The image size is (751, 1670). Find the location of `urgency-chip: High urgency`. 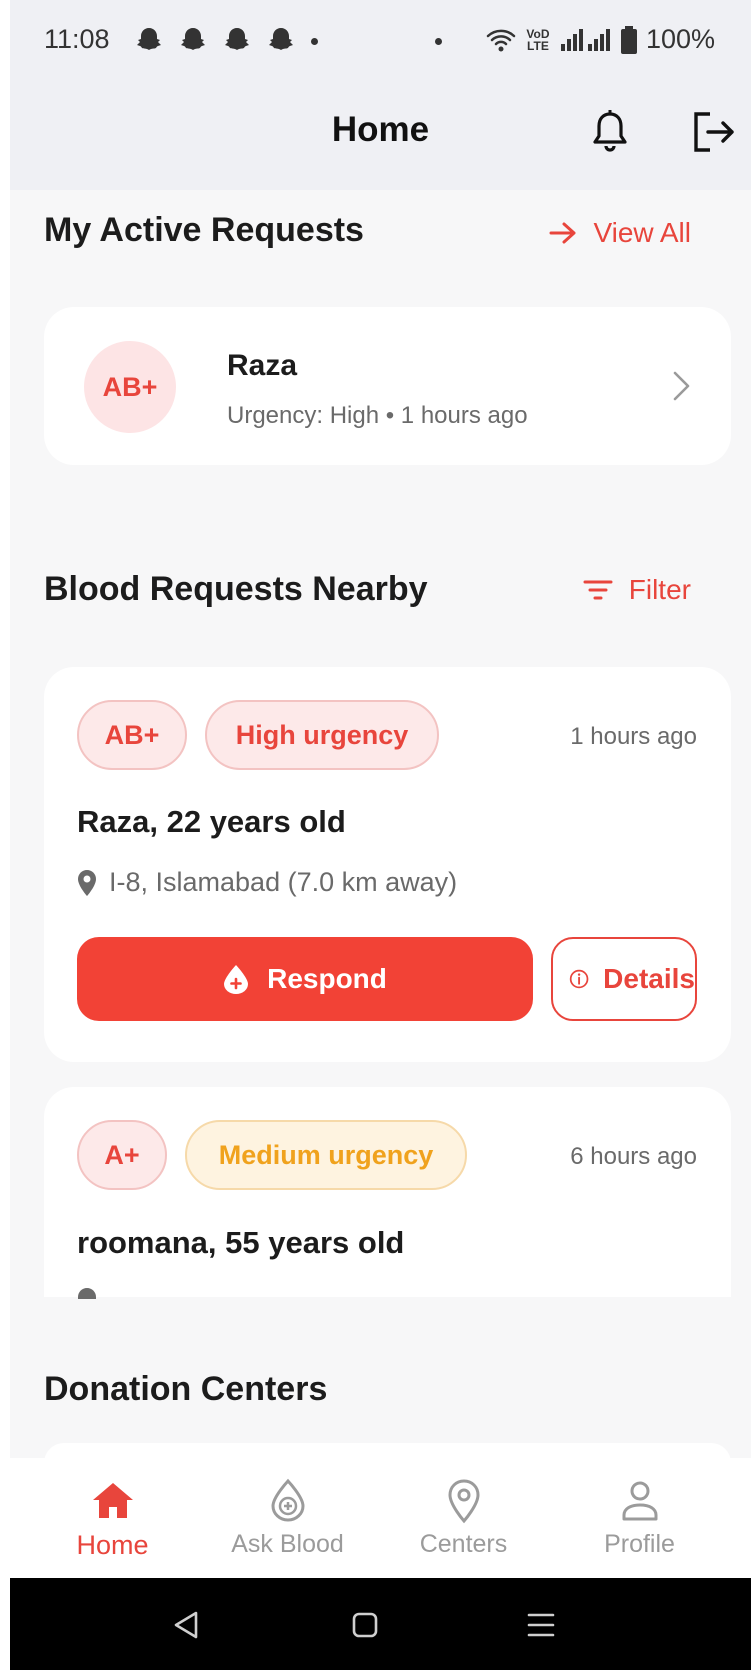

urgency-chip: High urgency is located at coordinates (322, 735).